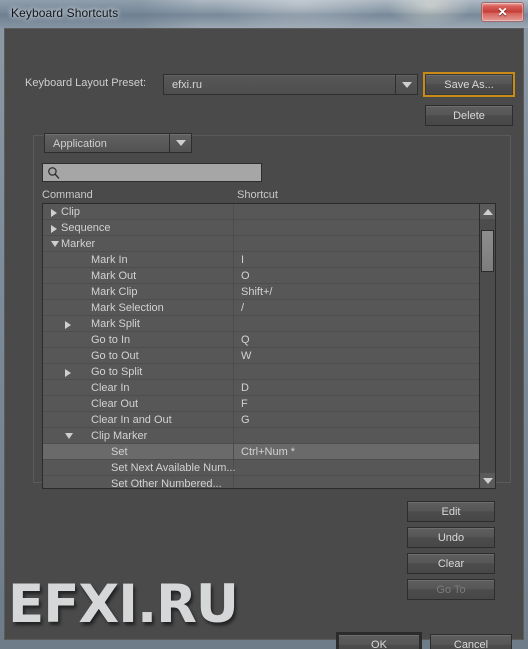 This screenshot has height=649, width=528. Describe the element at coordinates (152, 172) in the screenshot. I see `search-field` at that location.